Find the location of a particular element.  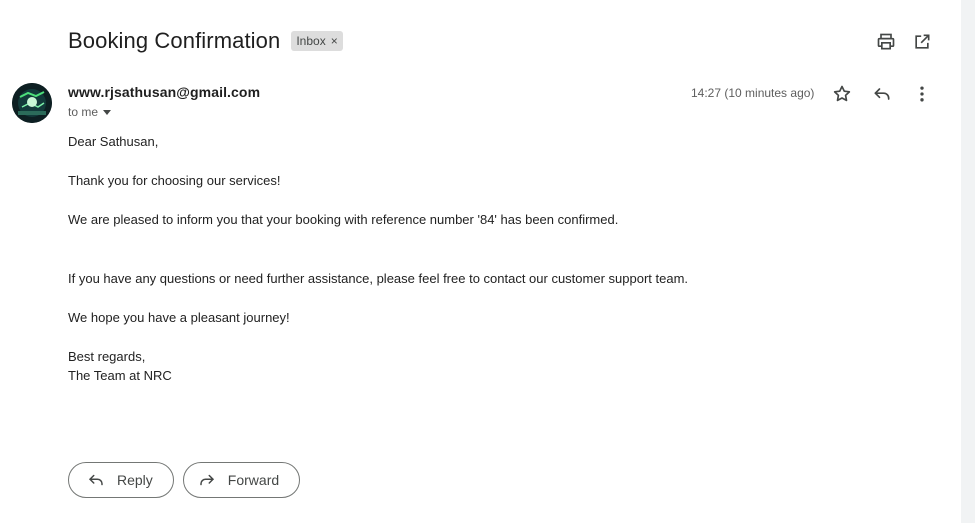

inbox-label-chip: Inbox × is located at coordinates (317, 41).